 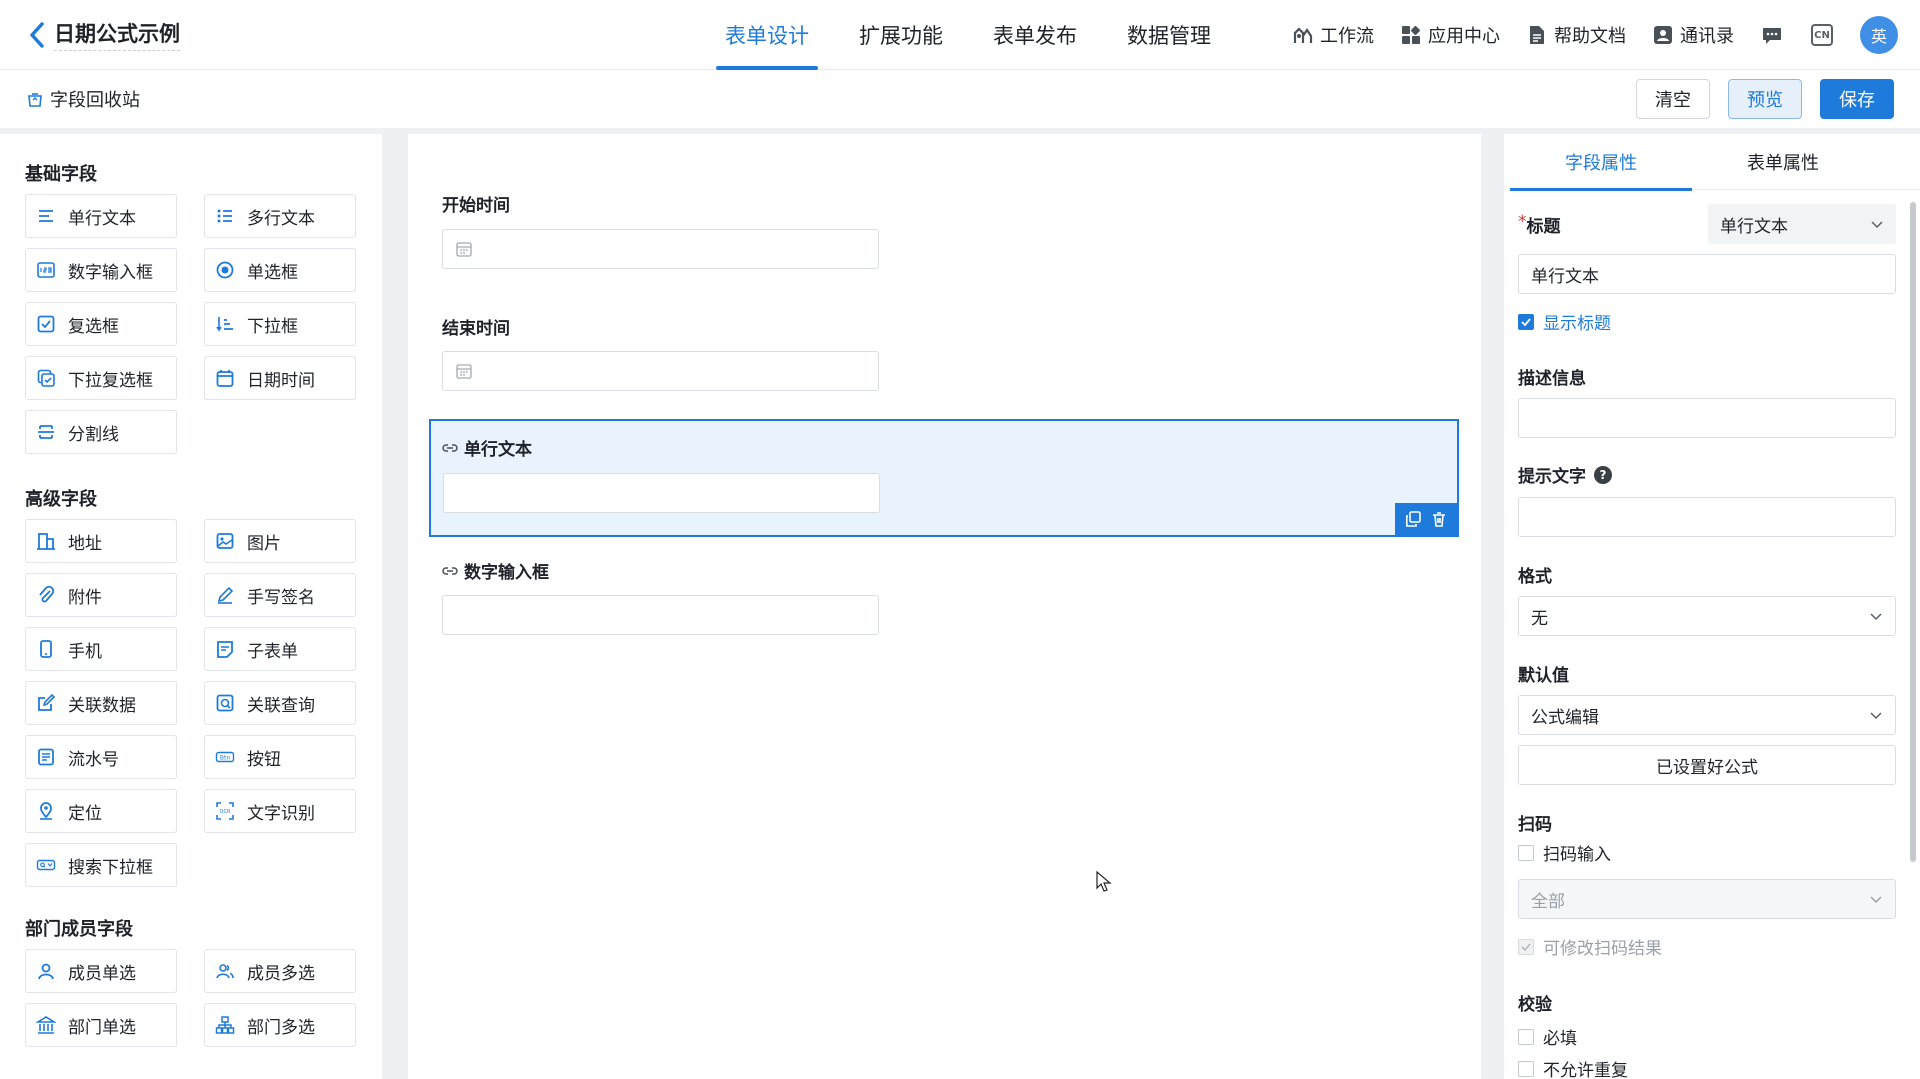 I want to click on org-chart-icon, so click(x=225, y=1025).